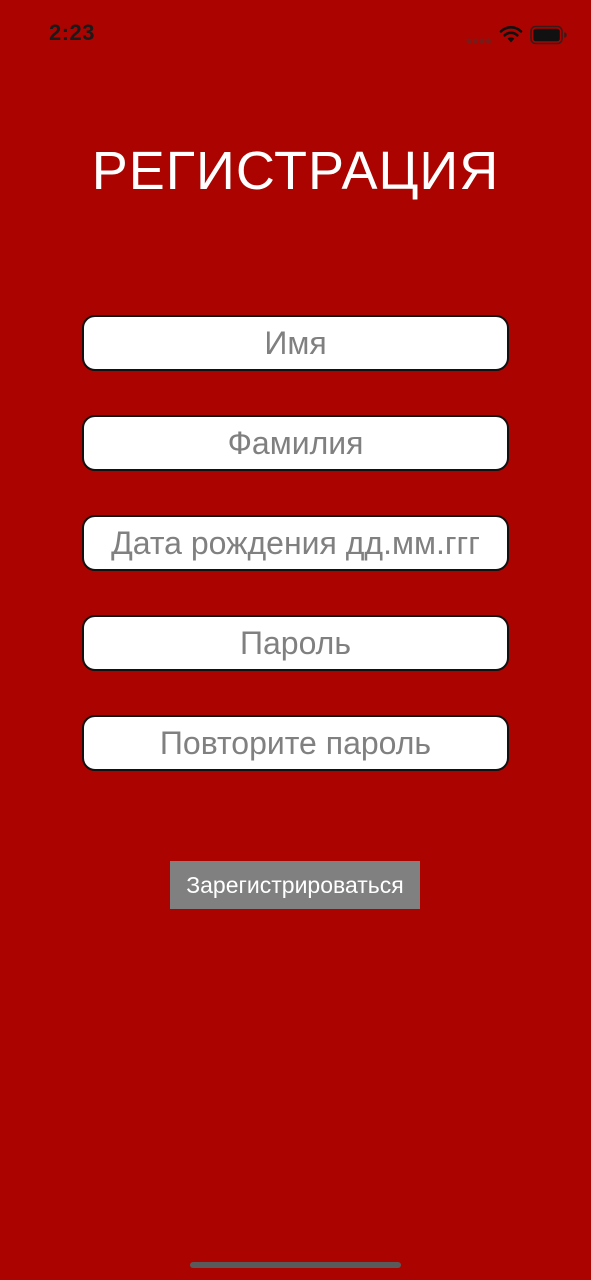 The width and height of the screenshot is (591, 1280). I want to click on page-title: РЕГИСТРАЦИЯ, so click(295, 171).